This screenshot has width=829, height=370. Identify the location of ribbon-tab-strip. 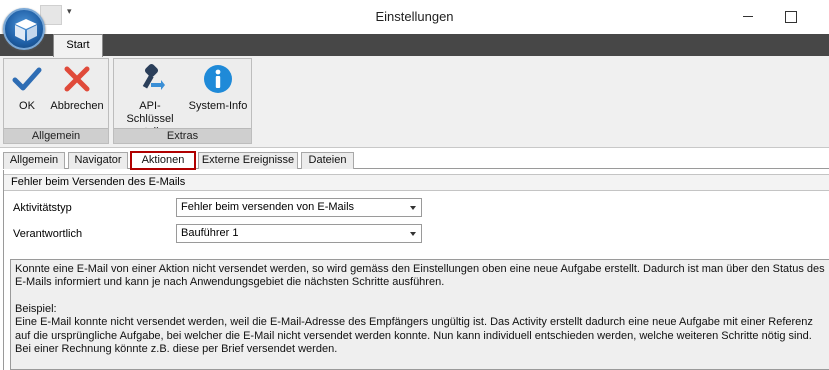
(414, 45).